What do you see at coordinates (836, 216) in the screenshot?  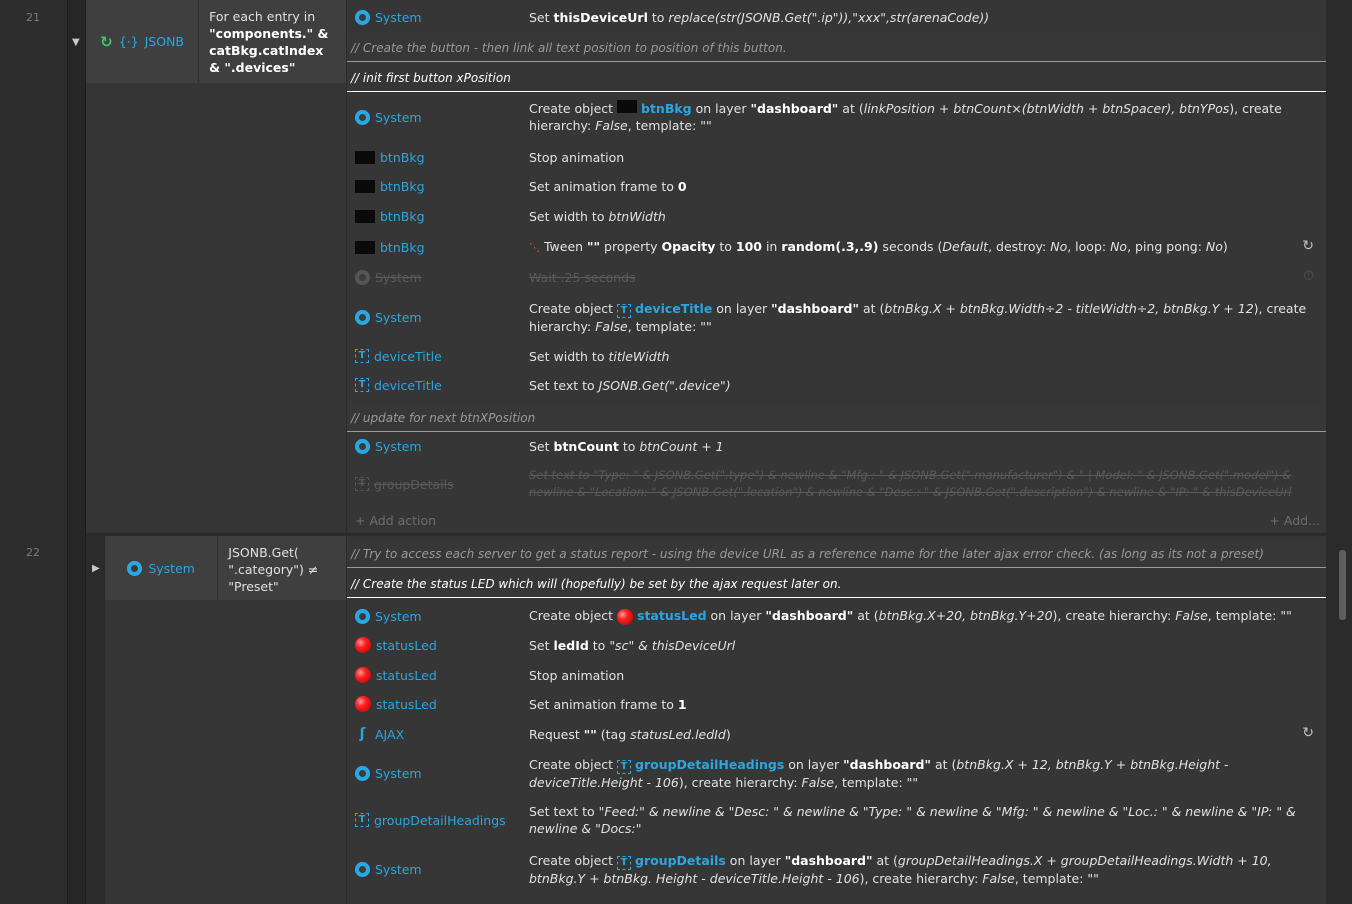 I see `action-row: btnBkg Set width to btnWidth` at bounding box center [836, 216].